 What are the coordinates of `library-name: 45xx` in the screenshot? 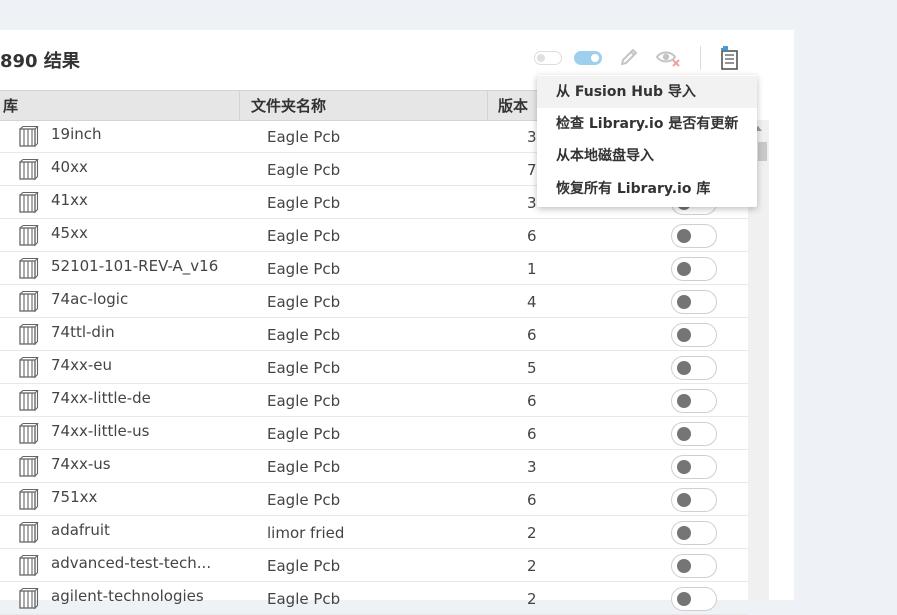 It's located at (69, 233).